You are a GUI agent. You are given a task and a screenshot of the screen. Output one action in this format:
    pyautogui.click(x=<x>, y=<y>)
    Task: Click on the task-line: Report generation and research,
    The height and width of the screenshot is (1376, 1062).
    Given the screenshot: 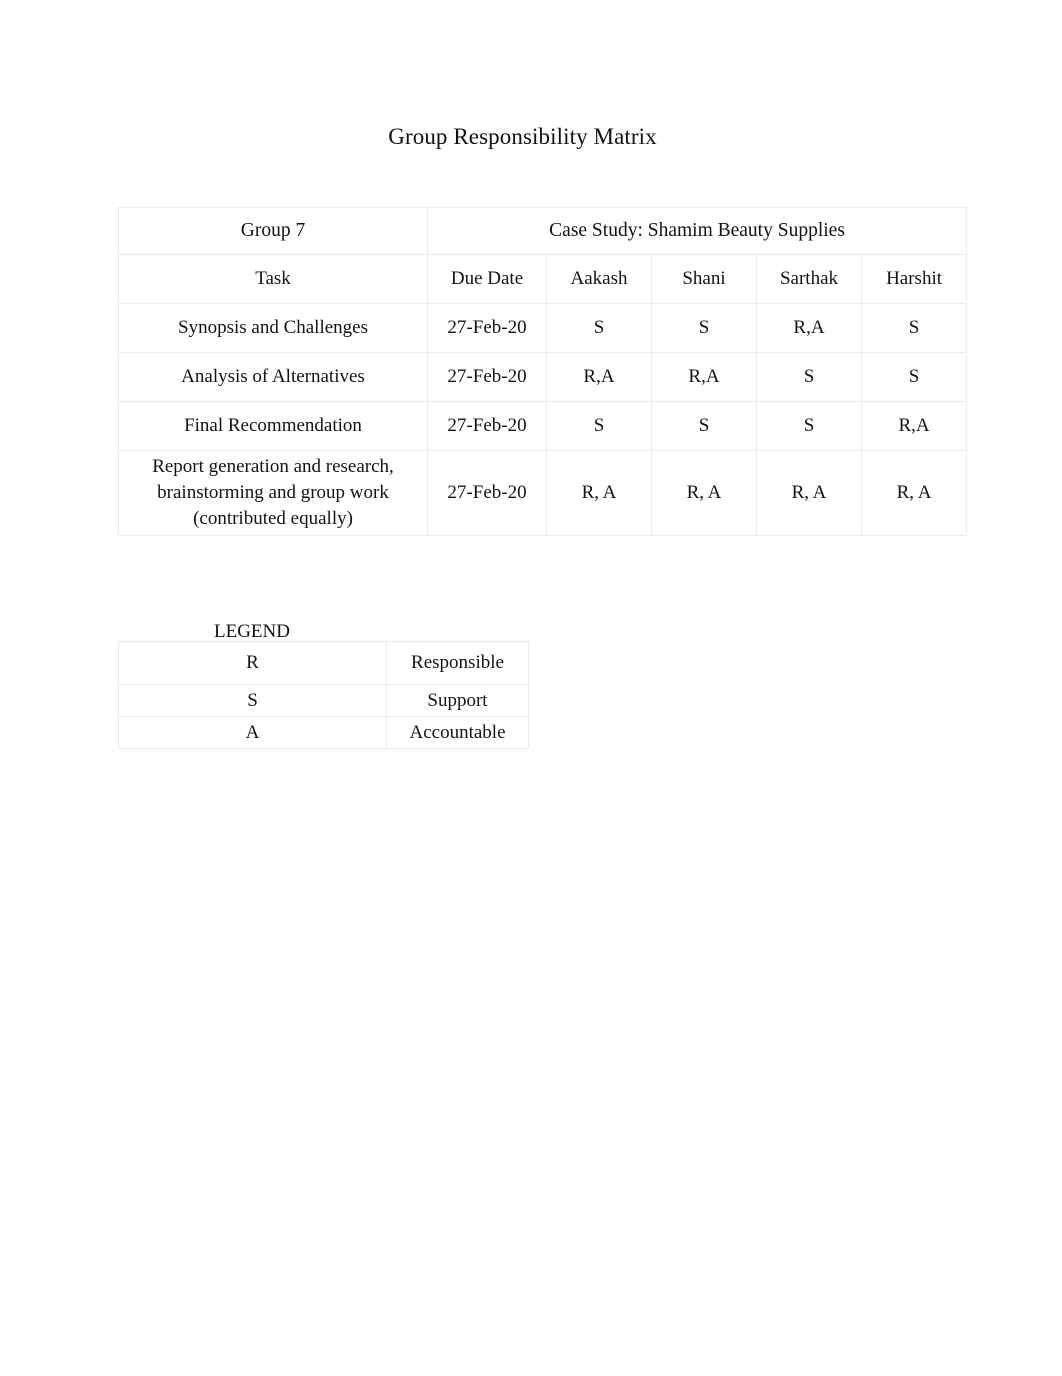 What is the action you would take?
    pyautogui.click(x=273, y=466)
    